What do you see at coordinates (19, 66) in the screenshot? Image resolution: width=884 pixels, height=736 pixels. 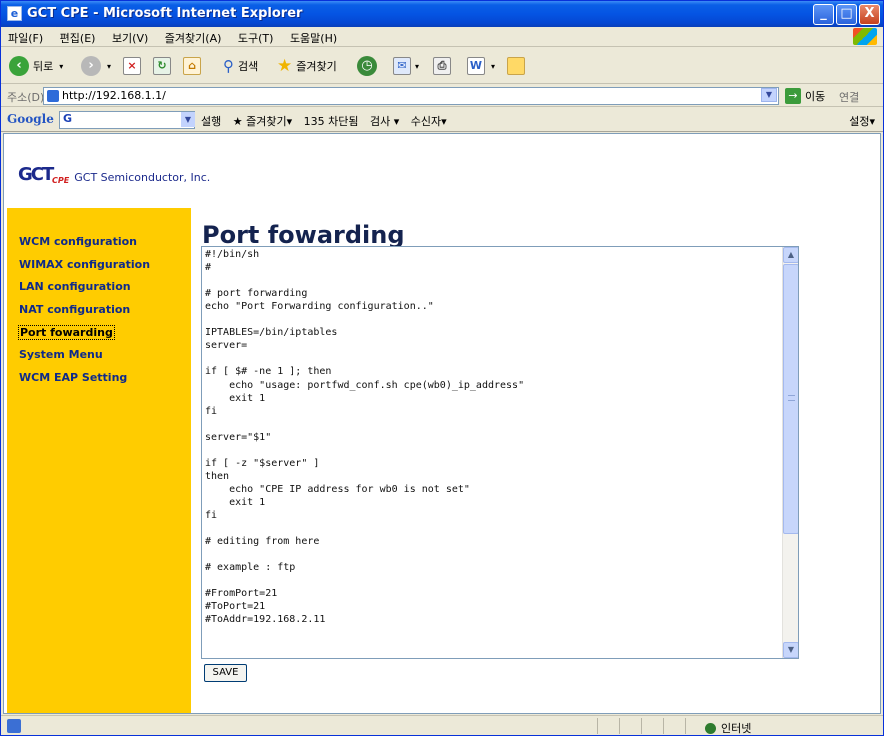 I see `back-arrow-icon: ‹` at bounding box center [19, 66].